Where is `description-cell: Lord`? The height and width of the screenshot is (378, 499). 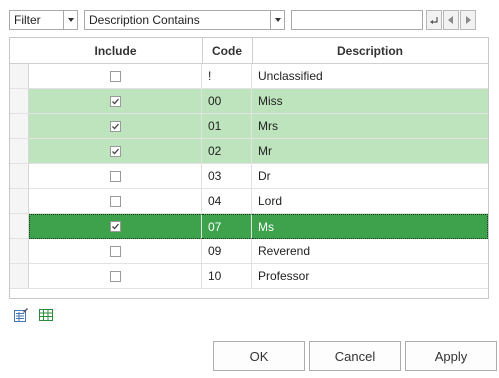 description-cell: Lord is located at coordinates (370, 201).